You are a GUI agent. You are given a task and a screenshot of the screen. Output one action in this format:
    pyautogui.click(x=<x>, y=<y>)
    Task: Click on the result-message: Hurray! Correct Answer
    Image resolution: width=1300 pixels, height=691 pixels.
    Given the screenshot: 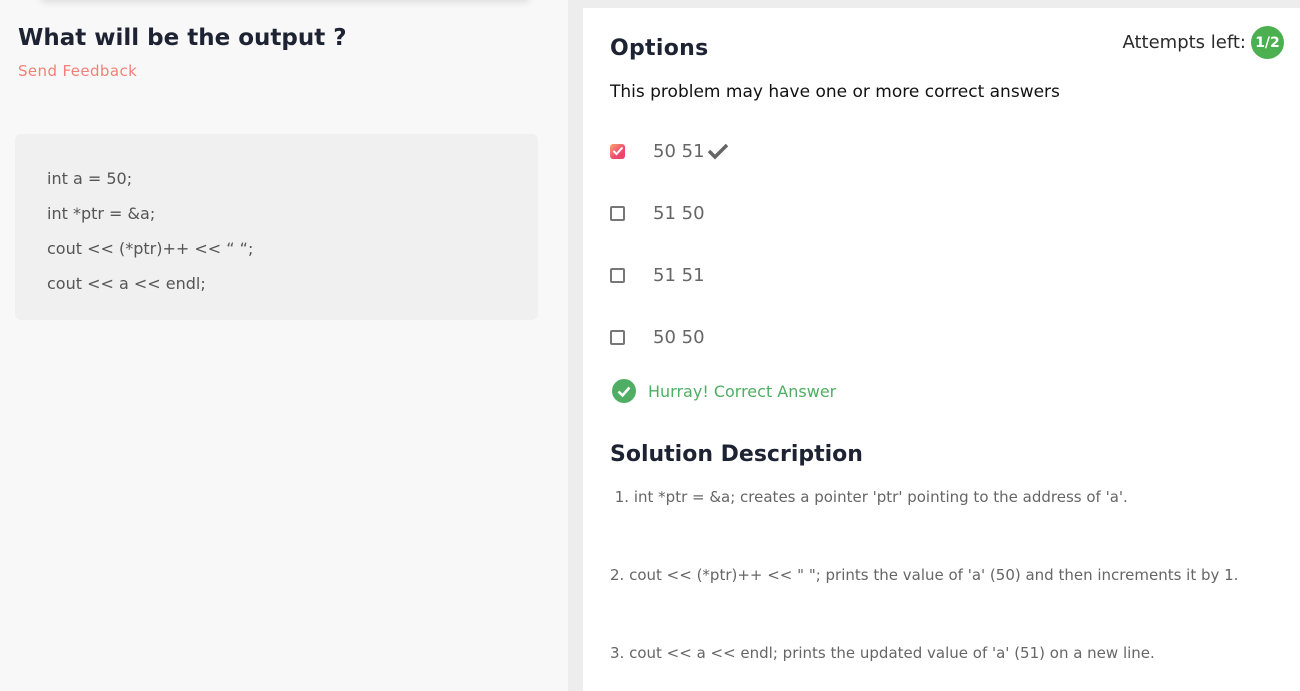 What is the action you would take?
    pyautogui.click(x=724, y=391)
    